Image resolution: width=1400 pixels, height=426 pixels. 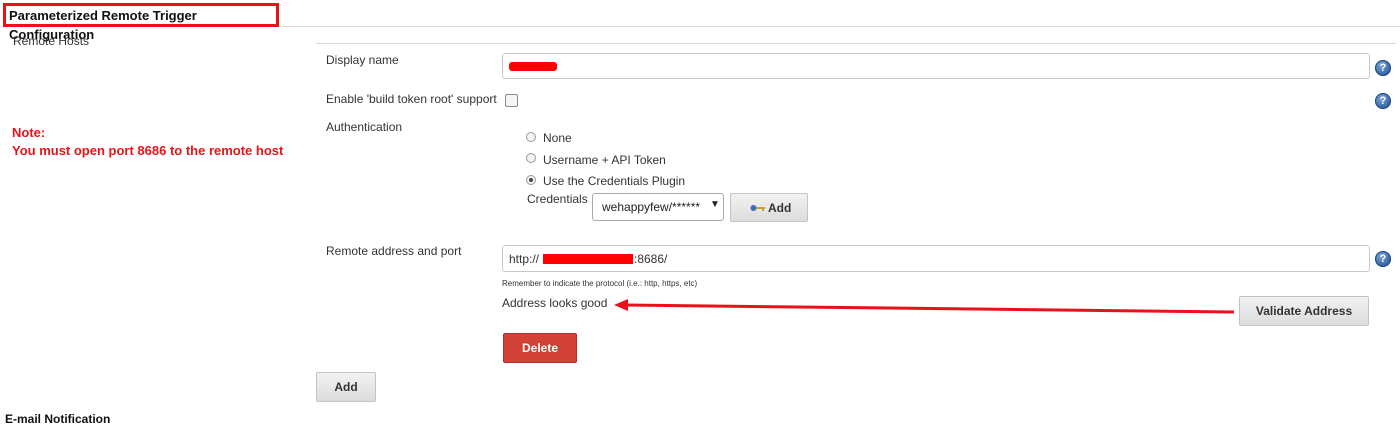 What do you see at coordinates (555, 303) in the screenshot?
I see `validation-message: Address looks good` at bounding box center [555, 303].